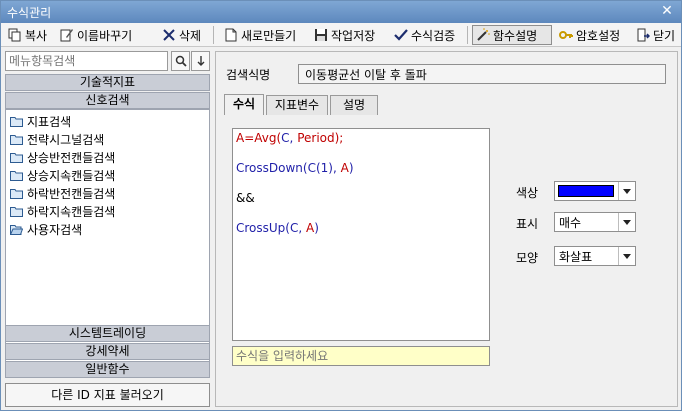 Image resolution: width=682 pixels, height=411 pixels. I want to click on formula-line: &&, so click(361, 198).